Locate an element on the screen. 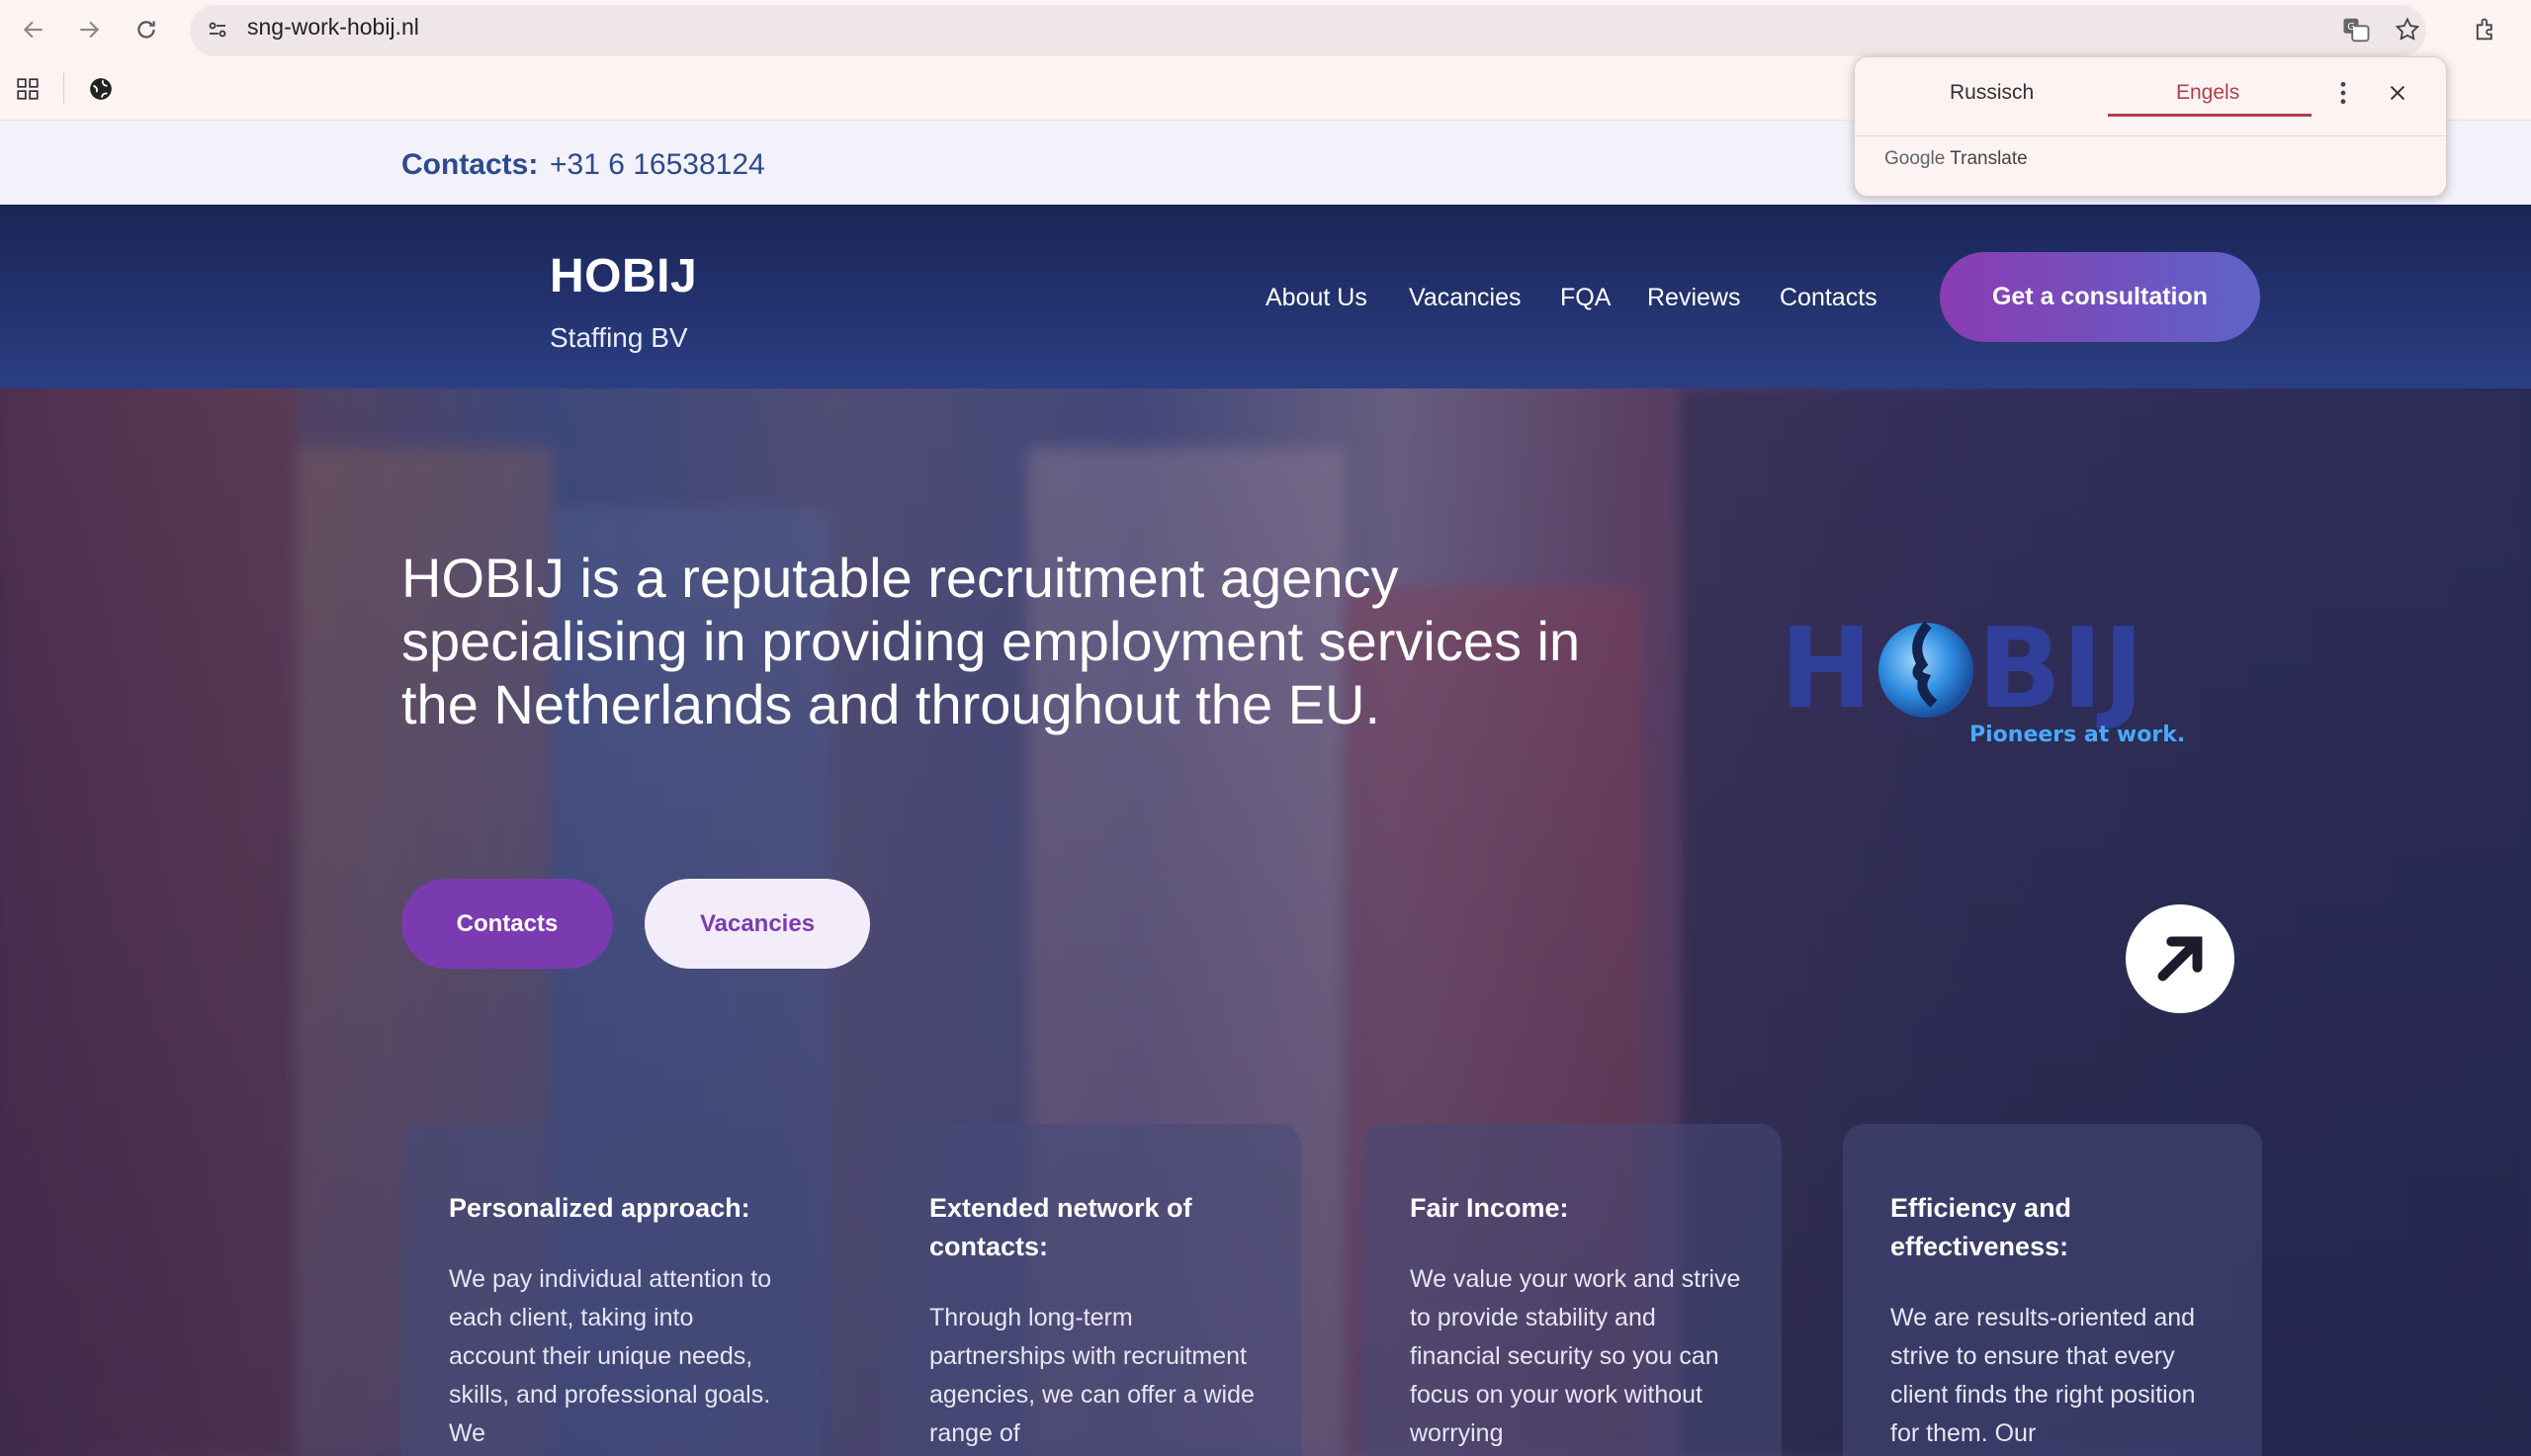 The image size is (2531, 1456). nav-about-us: About Us is located at coordinates (1317, 298).